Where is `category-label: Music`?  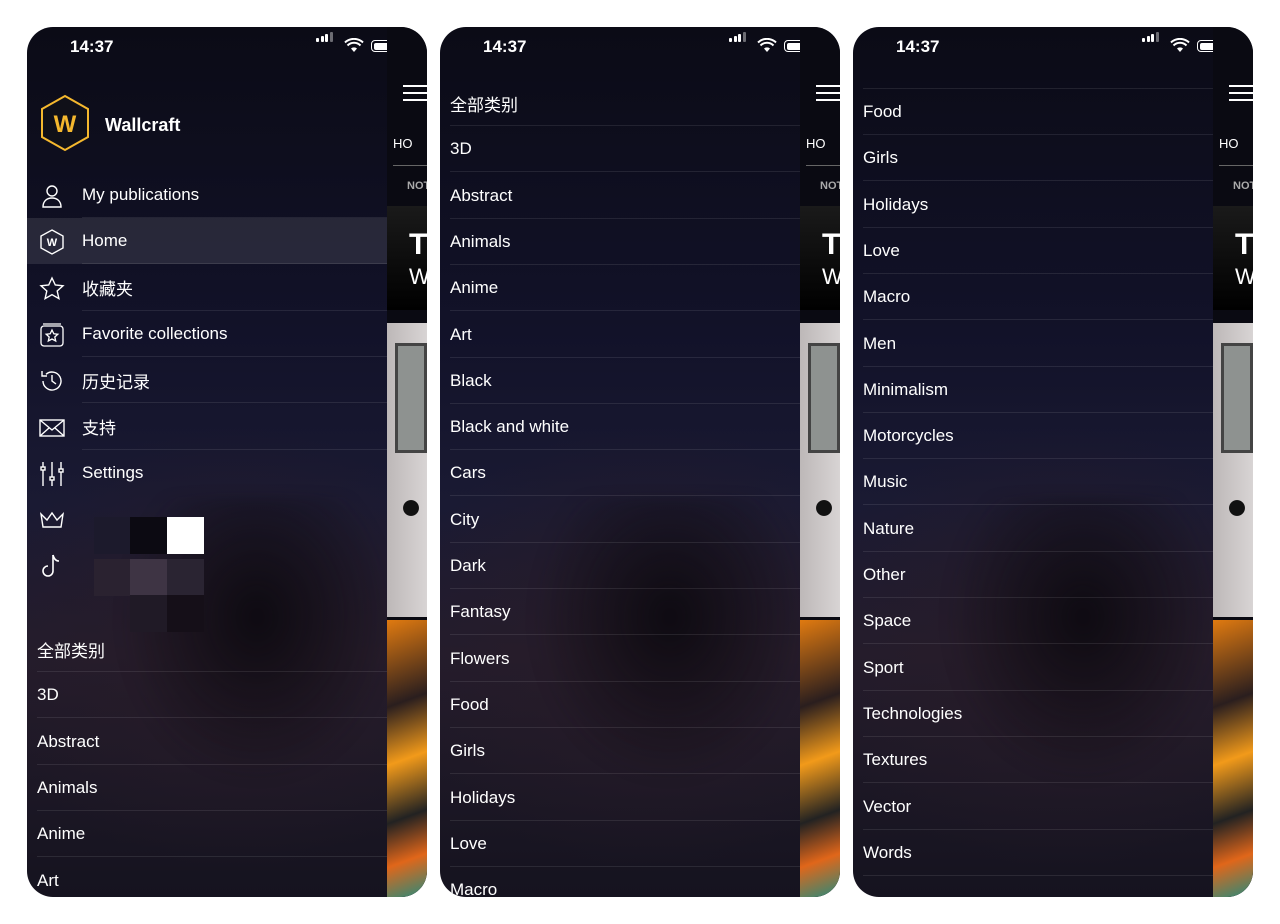
category-label: Music is located at coordinates (885, 482).